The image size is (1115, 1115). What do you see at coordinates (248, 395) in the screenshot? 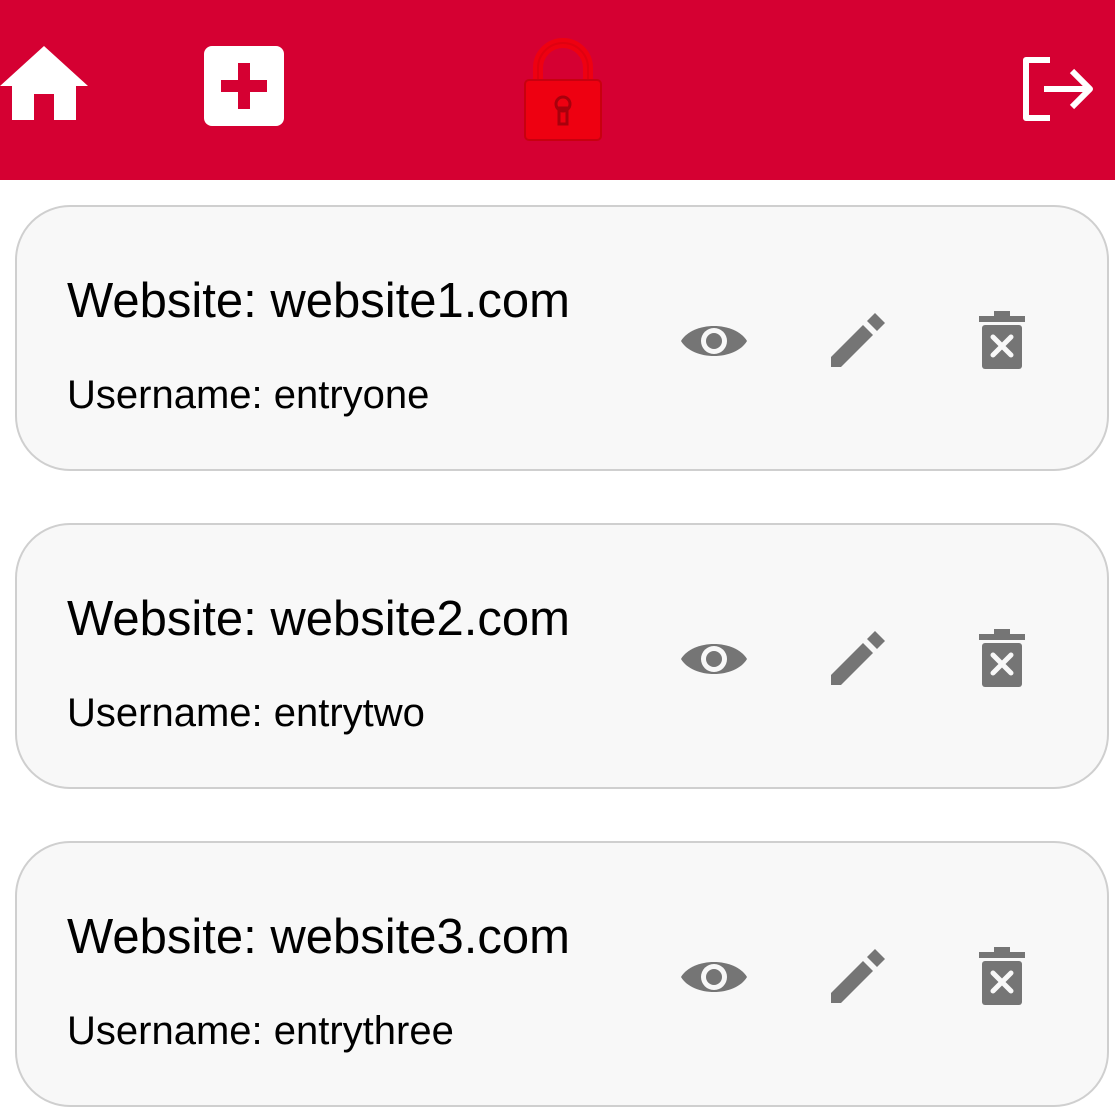
I see `entry-username: Username: entryone` at bounding box center [248, 395].